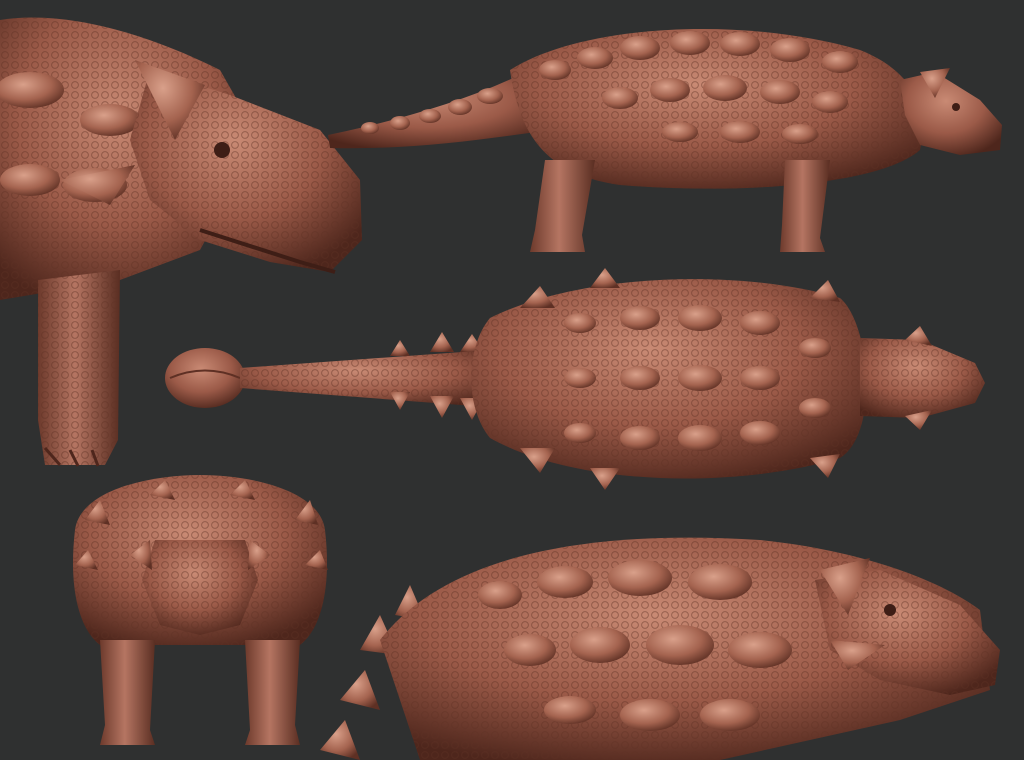  Describe the element at coordinates (805, 206) in the screenshot. I see `fore-leg-shape` at that location.